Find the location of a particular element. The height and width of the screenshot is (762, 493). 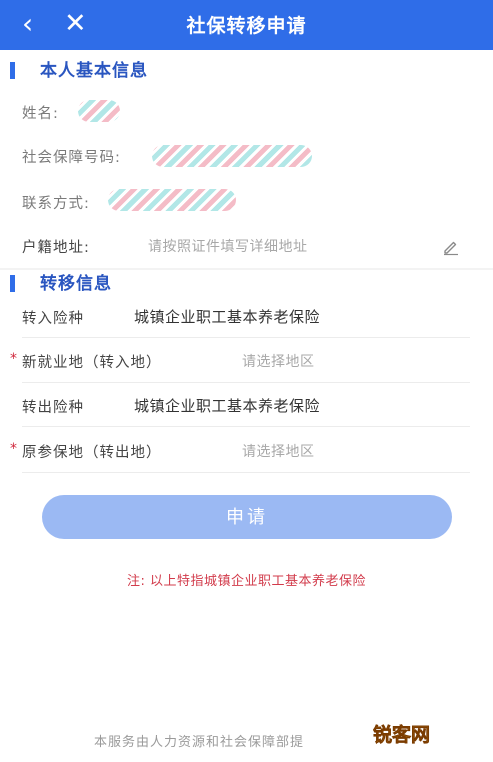

original-location-select: 请选择地区 is located at coordinates (278, 451).